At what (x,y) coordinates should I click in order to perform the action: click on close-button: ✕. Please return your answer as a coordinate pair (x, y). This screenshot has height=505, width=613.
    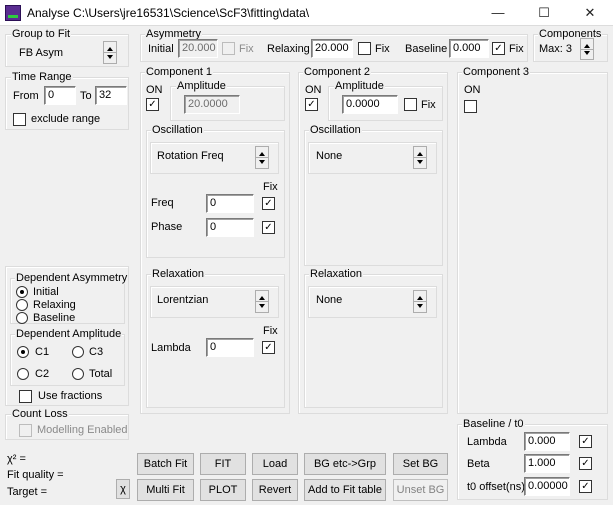
    Looking at the image, I should click on (590, 13).